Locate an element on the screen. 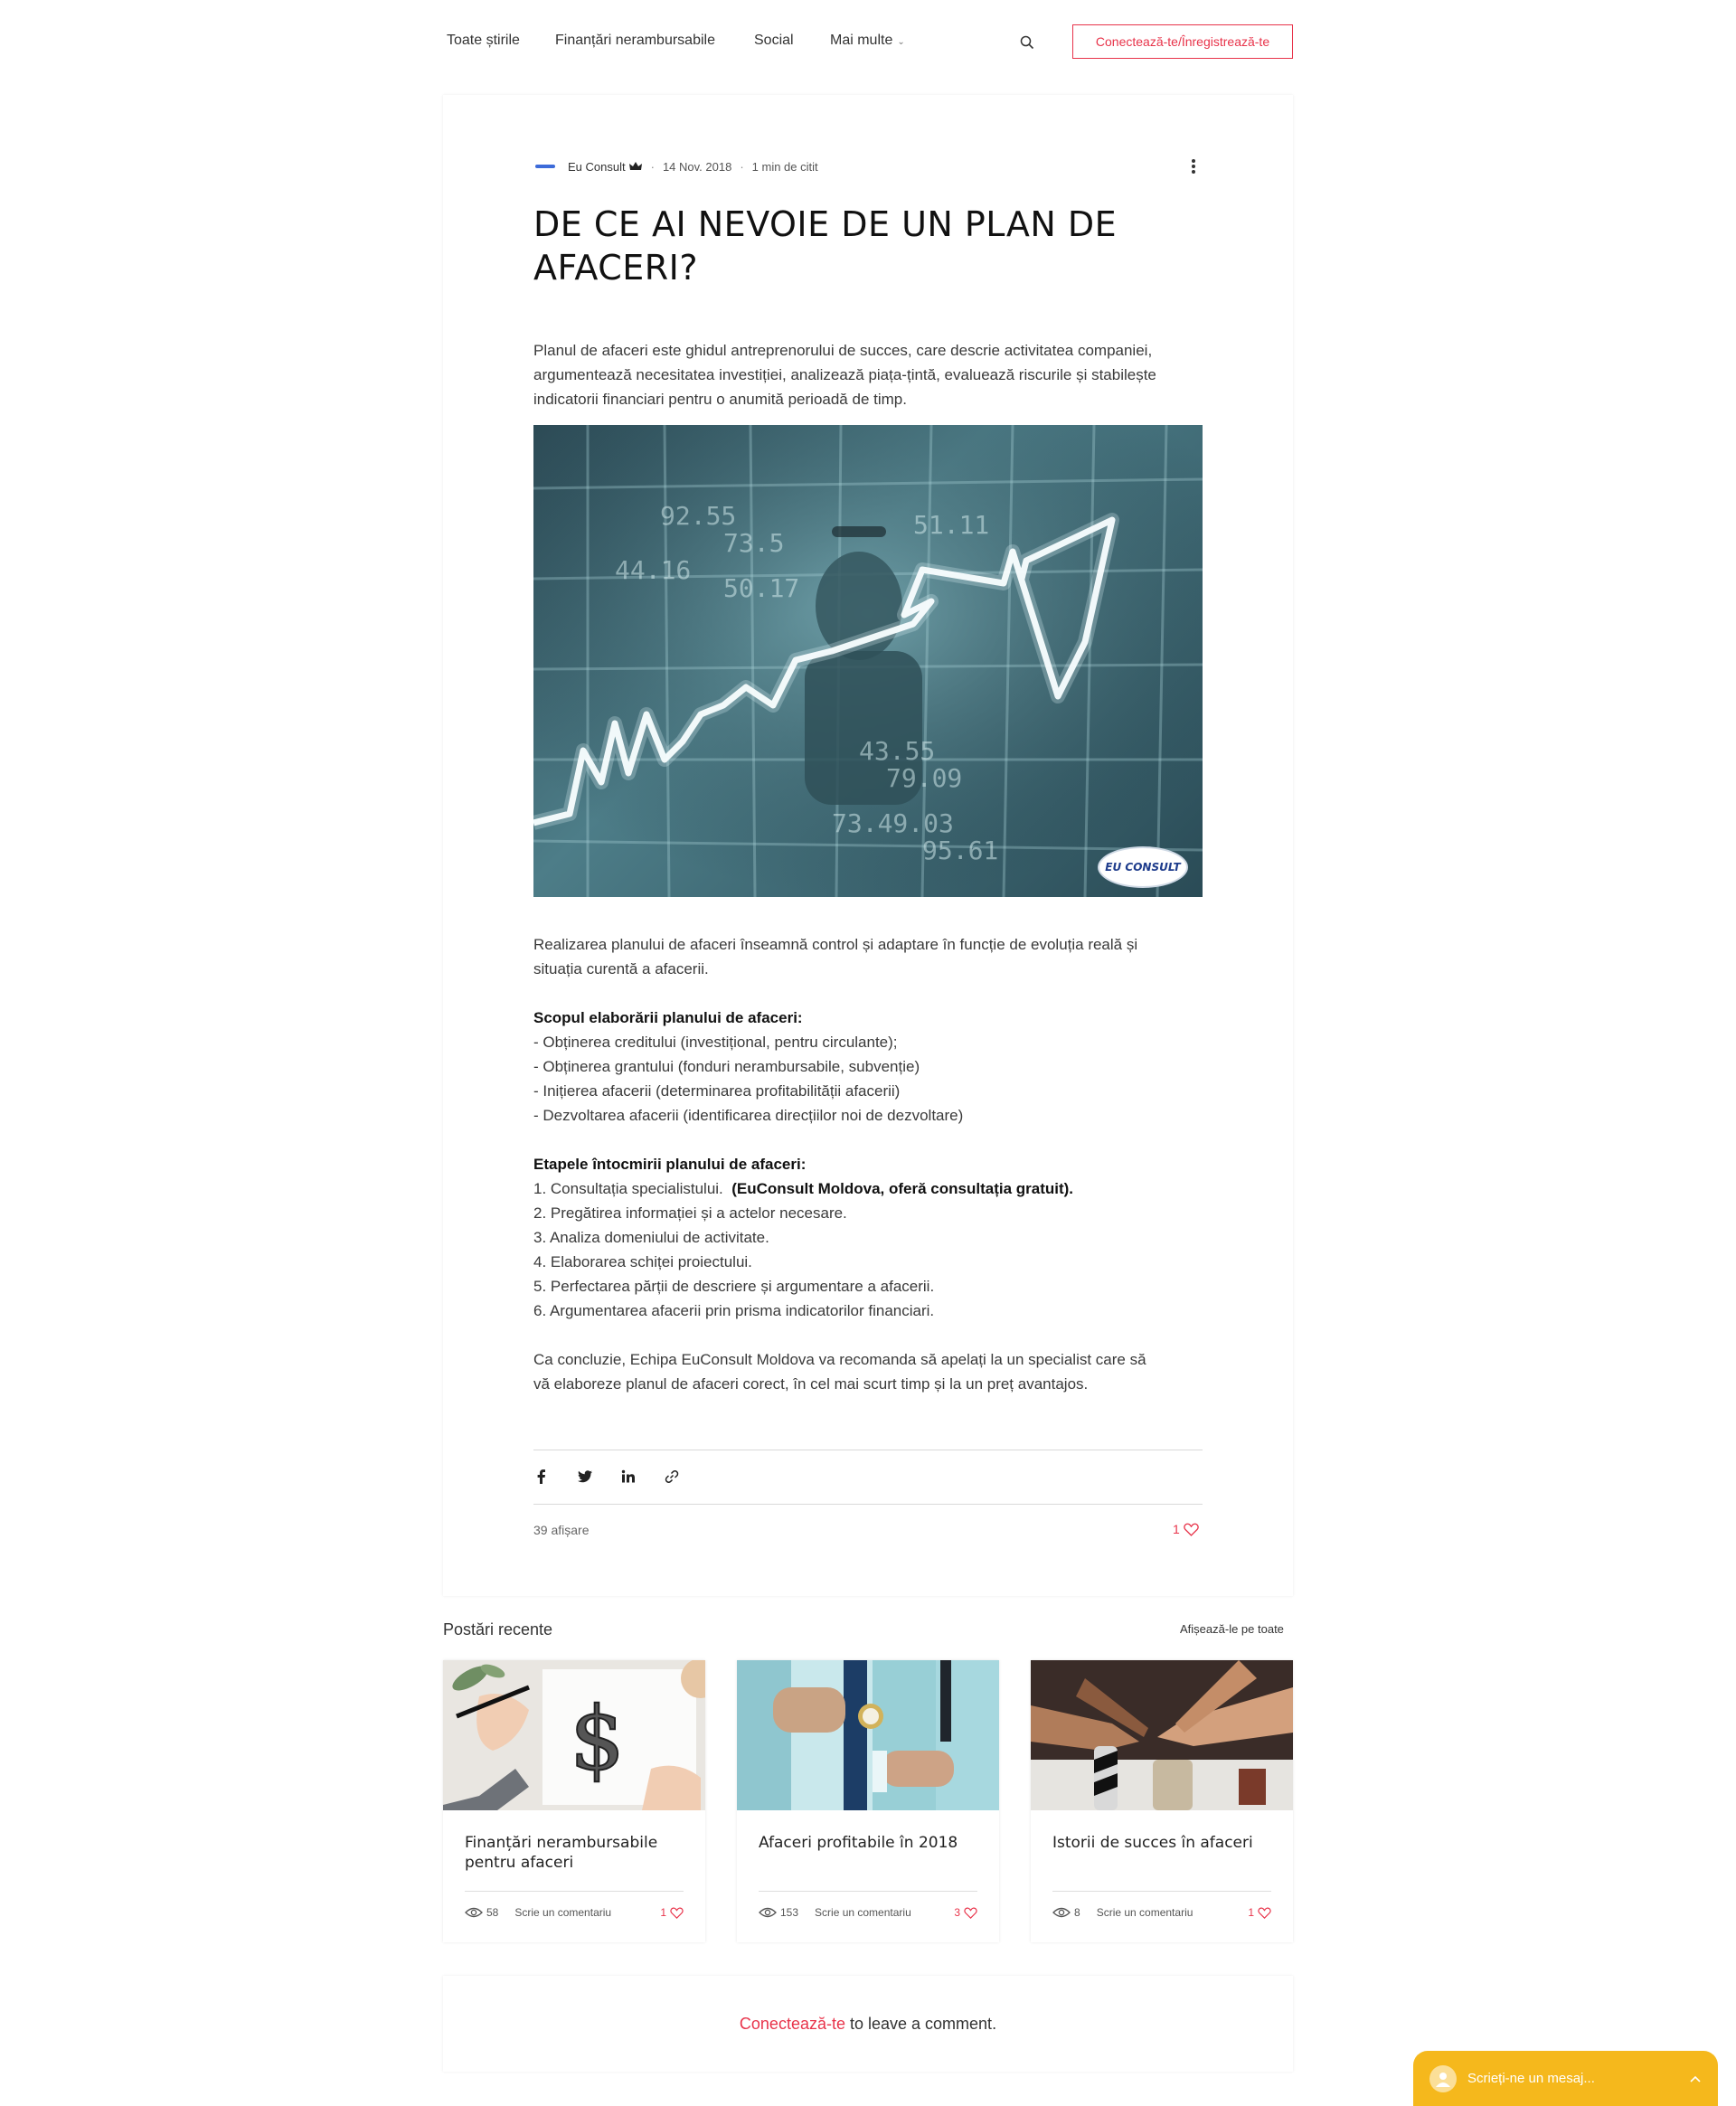 This screenshot has width=1736, height=2106. svg-text: 44.16 is located at coordinates (653, 570).